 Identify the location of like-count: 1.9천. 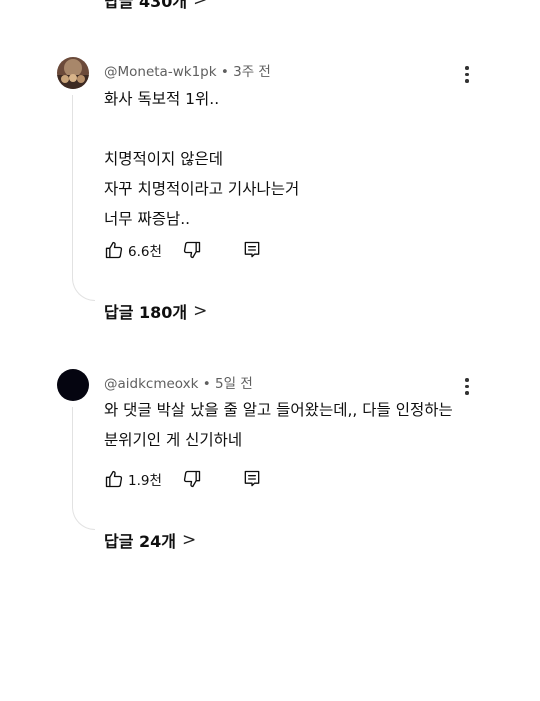
(145, 481).